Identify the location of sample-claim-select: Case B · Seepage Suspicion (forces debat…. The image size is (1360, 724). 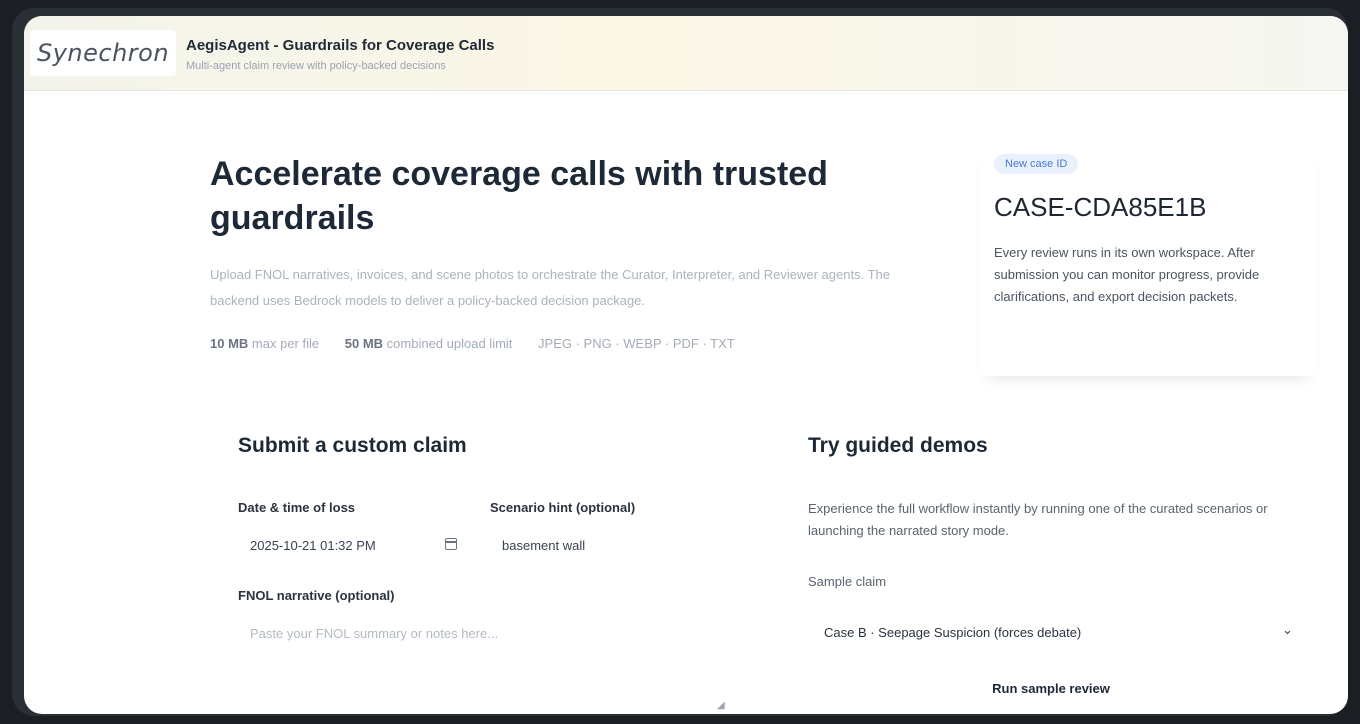
(1057, 632).